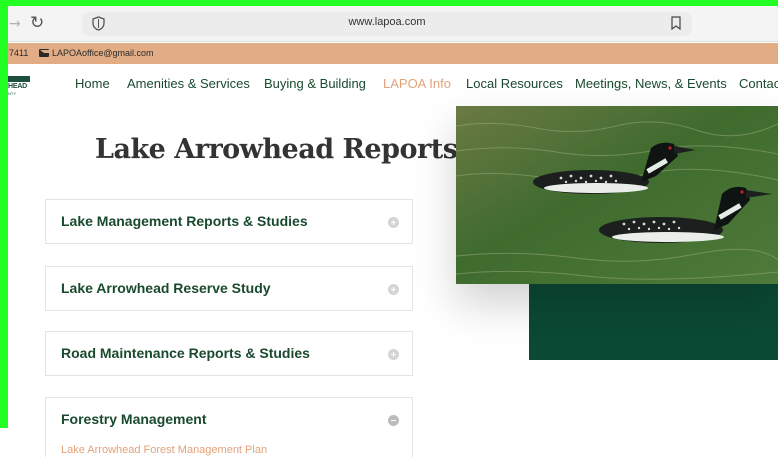 The width and height of the screenshot is (778, 457). I want to click on arrow-left-icon: →, so click(15, 24).